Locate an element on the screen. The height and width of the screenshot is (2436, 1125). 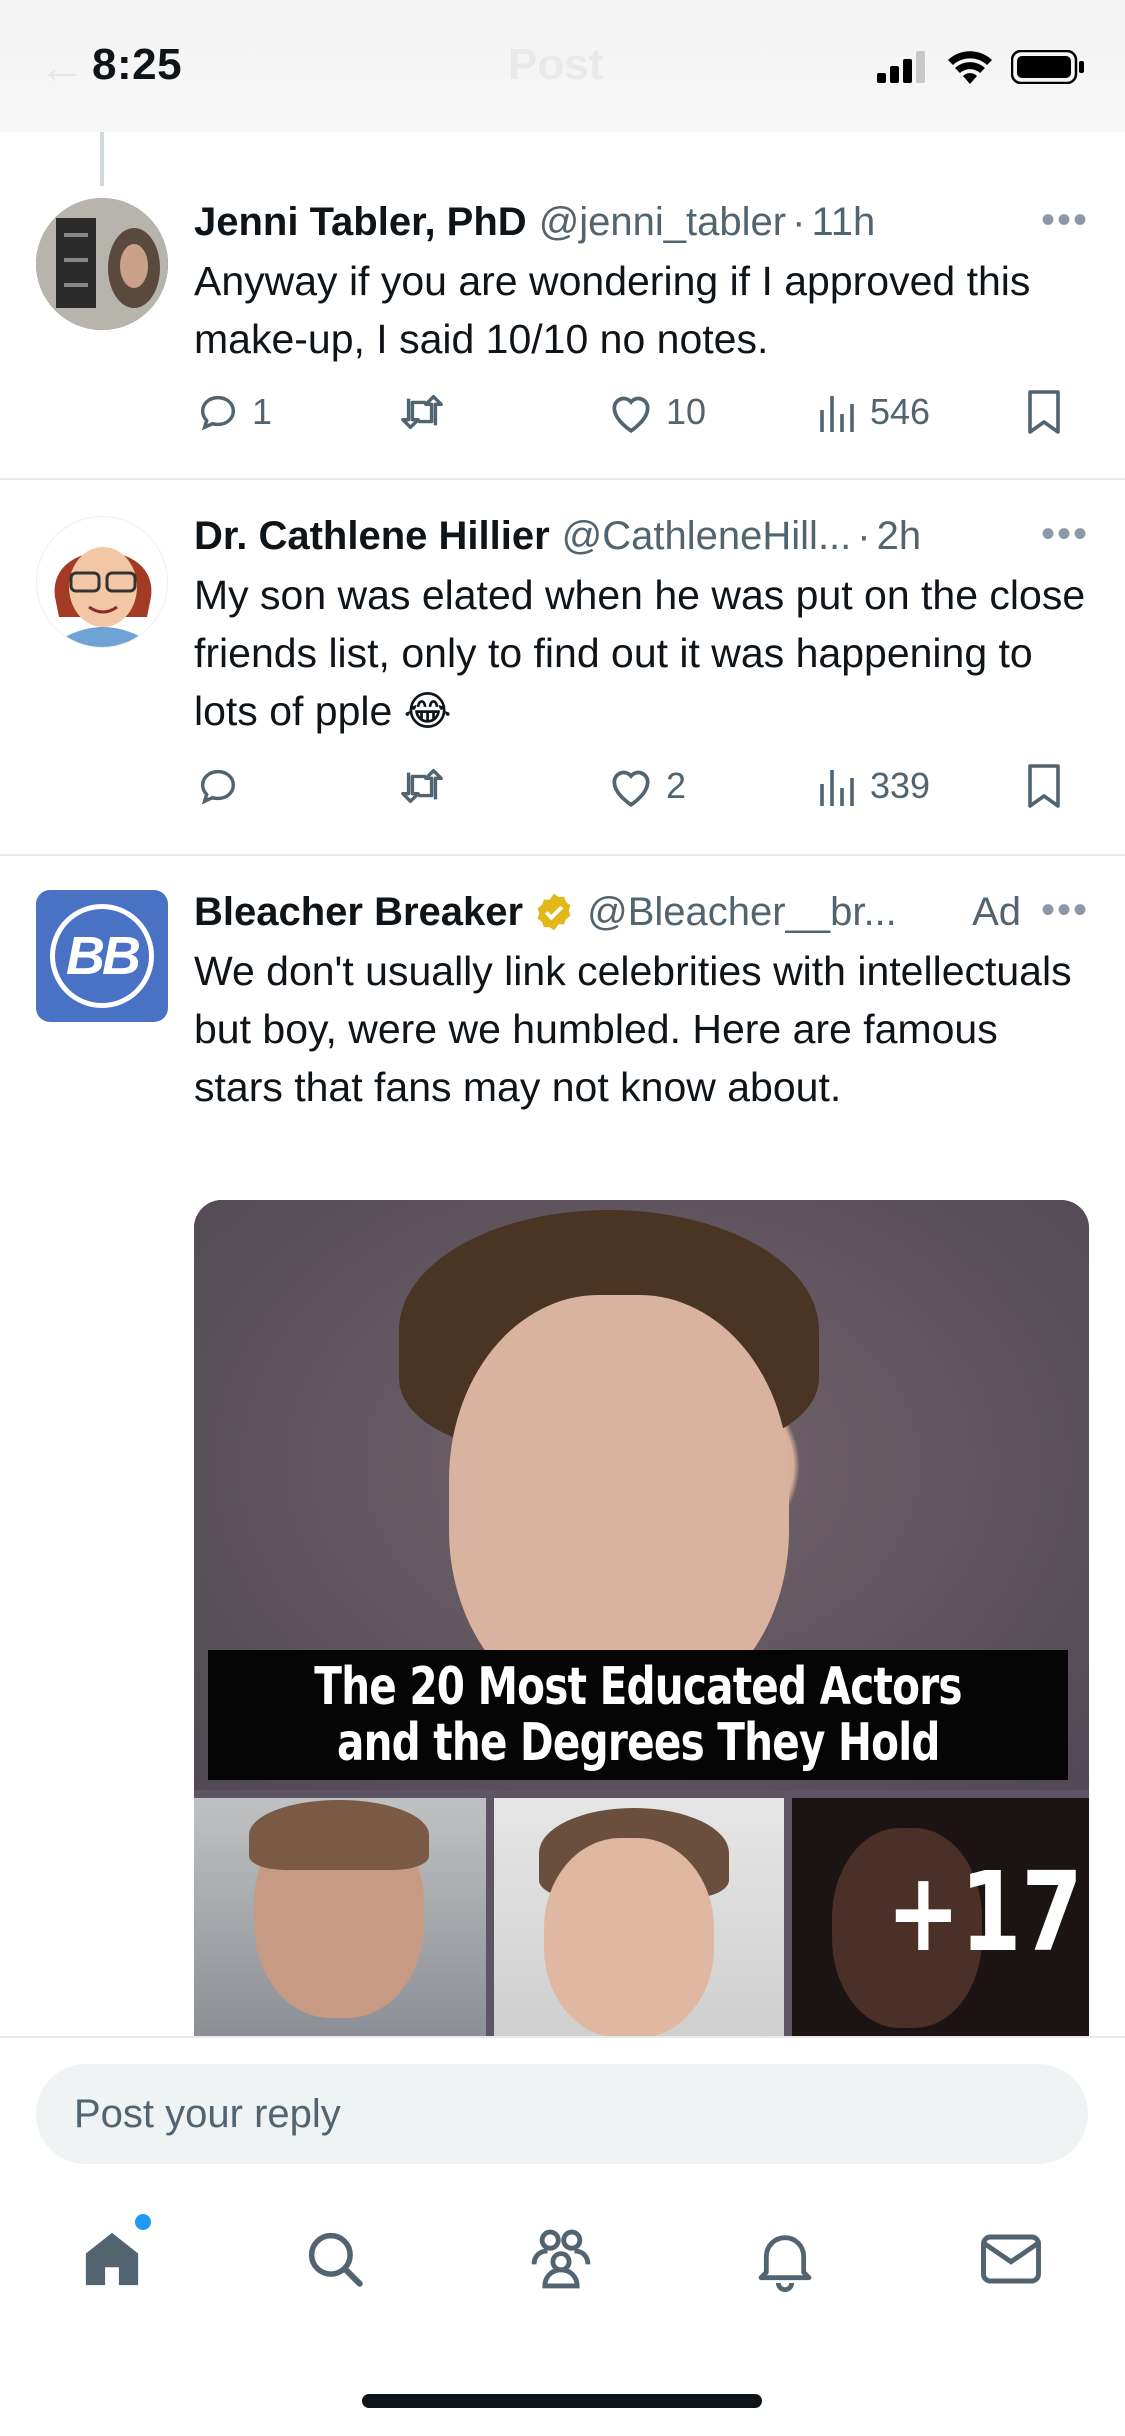
author-name: Dr. Cathlene Hillier is located at coordinates (372, 536).